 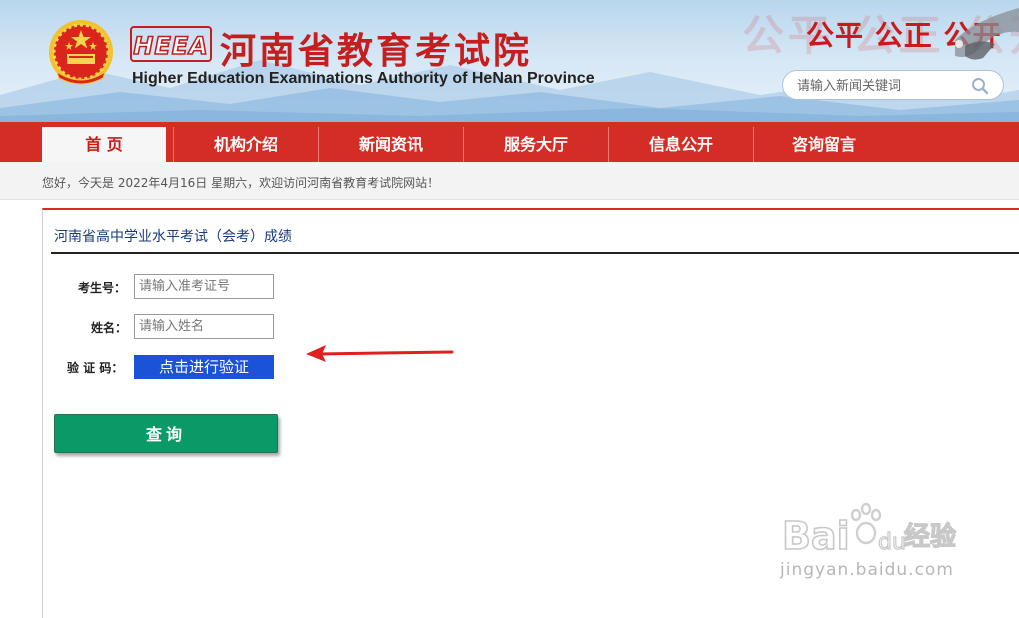 What do you see at coordinates (681, 144) in the screenshot?
I see `nav-item-disclosure: 信息公开` at bounding box center [681, 144].